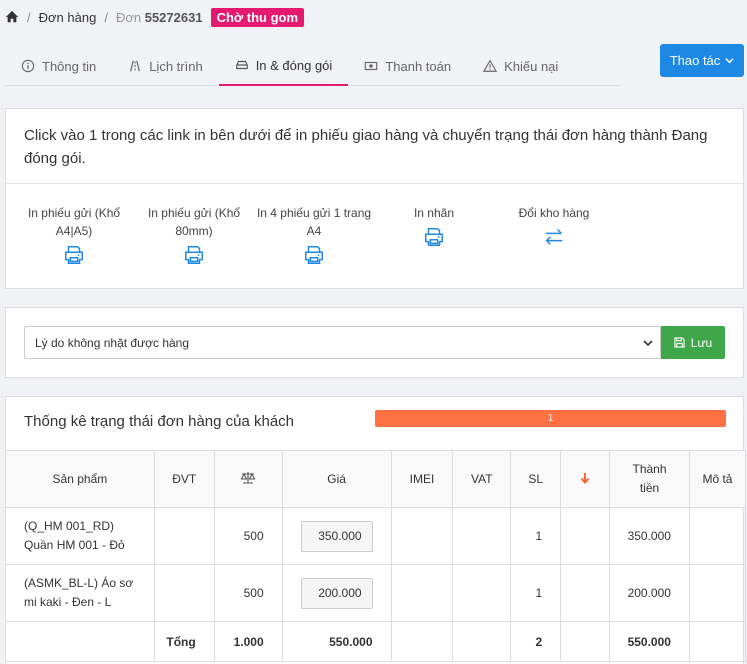 The height and width of the screenshot is (664, 747). I want to click on product-cell: (Q_HM 001_RD) Quần HM 001 - Đỏ, so click(80, 536).